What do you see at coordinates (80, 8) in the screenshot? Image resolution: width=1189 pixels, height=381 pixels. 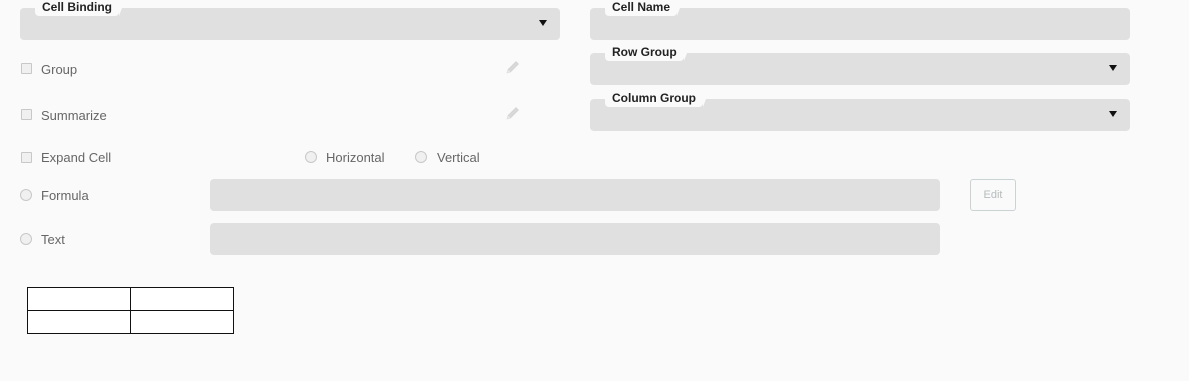 I see `cell-binding-label: Cell Binding` at bounding box center [80, 8].